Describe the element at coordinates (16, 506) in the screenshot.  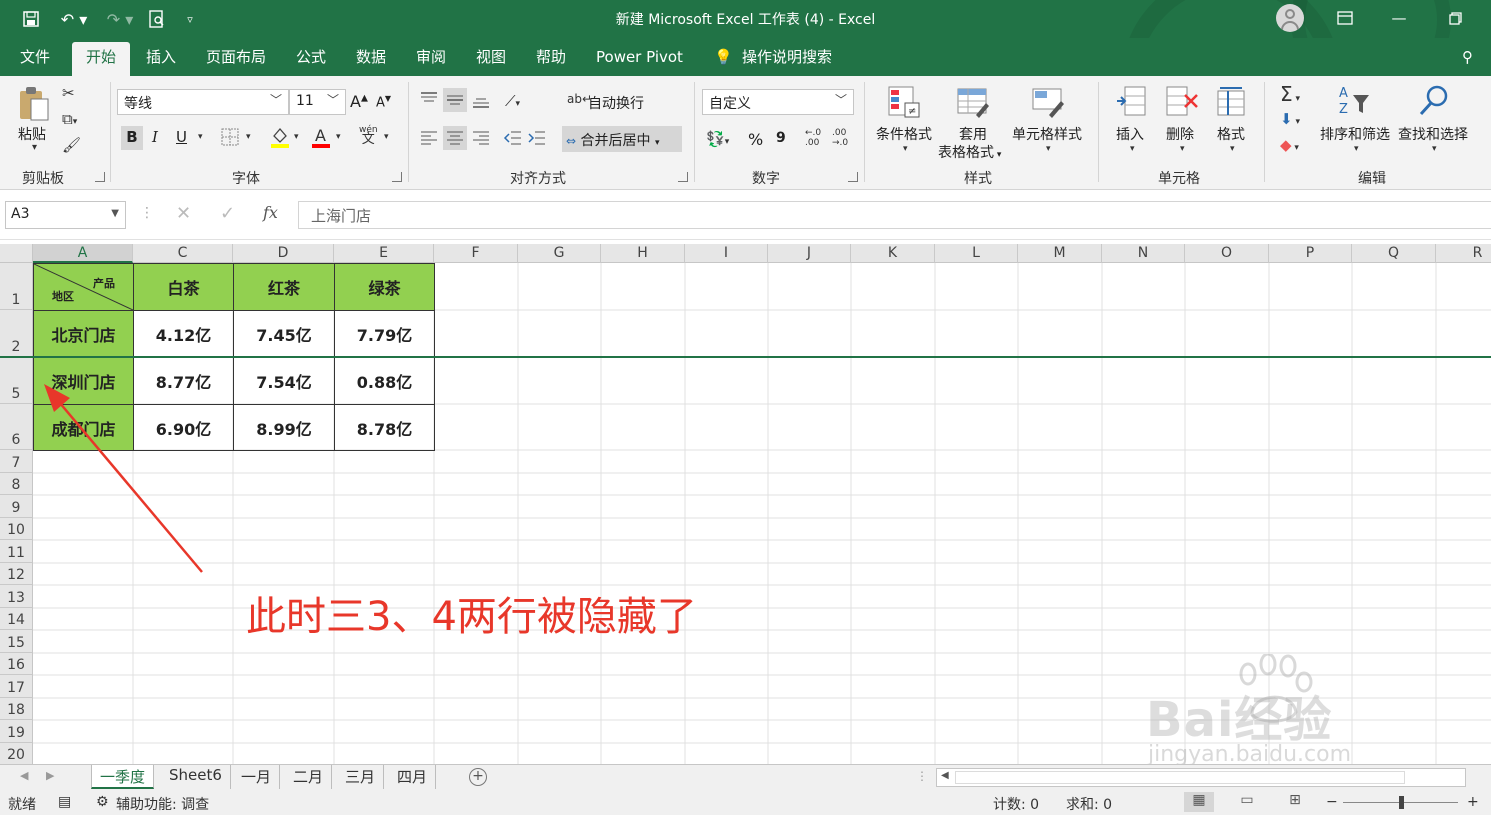
I see `row-header-9: 9` at that location.